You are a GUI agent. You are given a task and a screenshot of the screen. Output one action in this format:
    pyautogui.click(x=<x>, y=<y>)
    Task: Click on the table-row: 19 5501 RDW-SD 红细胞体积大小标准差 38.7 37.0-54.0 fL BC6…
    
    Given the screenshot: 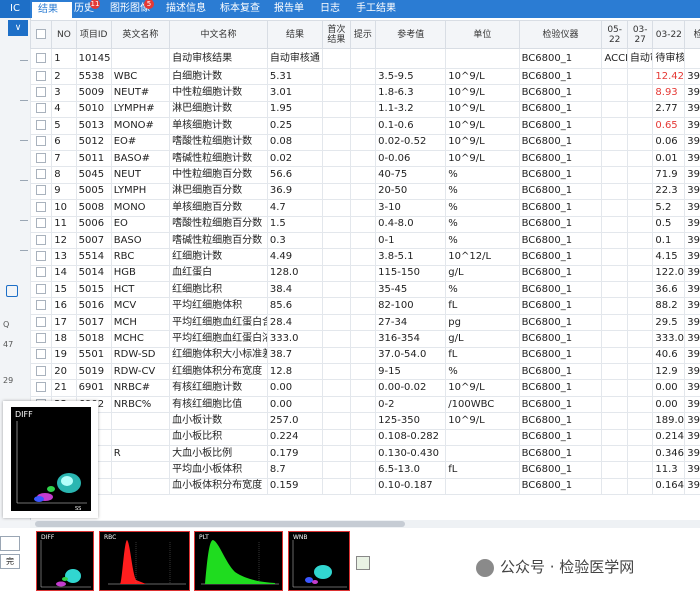 What is the action you would take?
    pyautogui.click(x=365, y=355)
    